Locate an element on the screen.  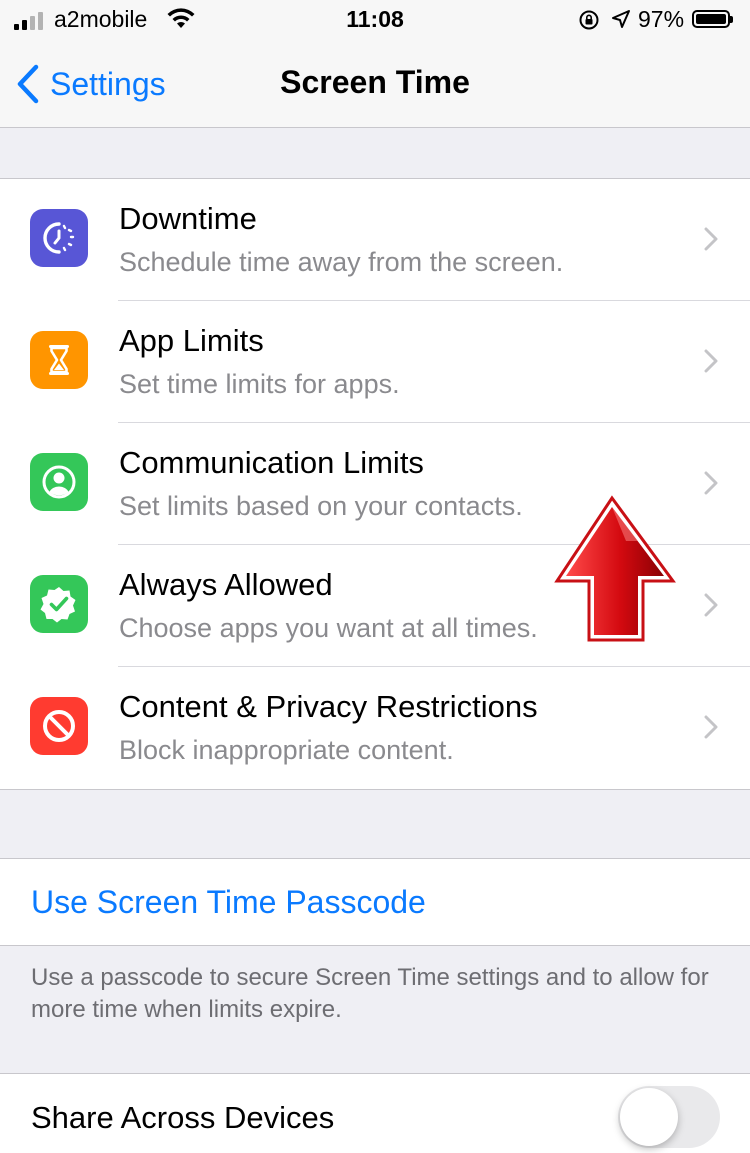
navigation-bar: Settings Screen Time is located at coordinates (375, 85).